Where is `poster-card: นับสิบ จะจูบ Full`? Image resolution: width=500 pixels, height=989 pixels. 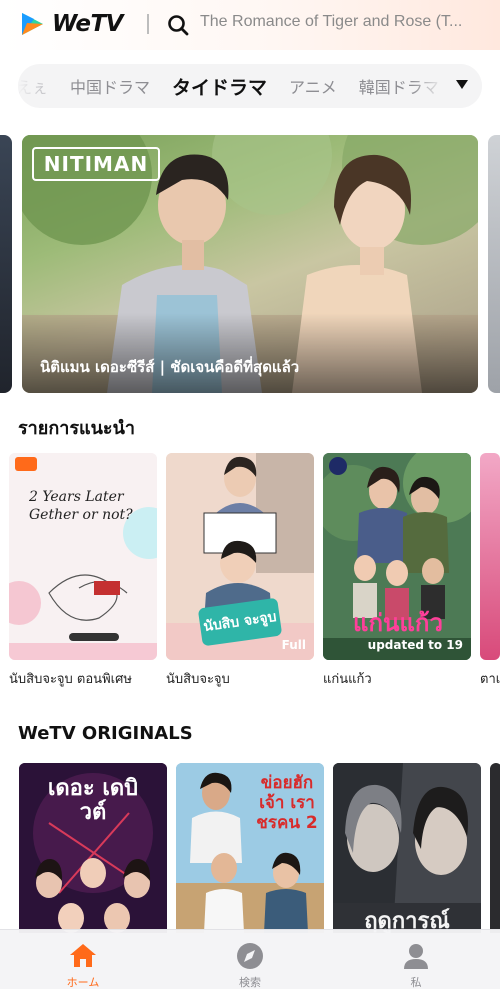 poster-card: นับสิบ จะจูบ Full is located at coordinates (240, 556).